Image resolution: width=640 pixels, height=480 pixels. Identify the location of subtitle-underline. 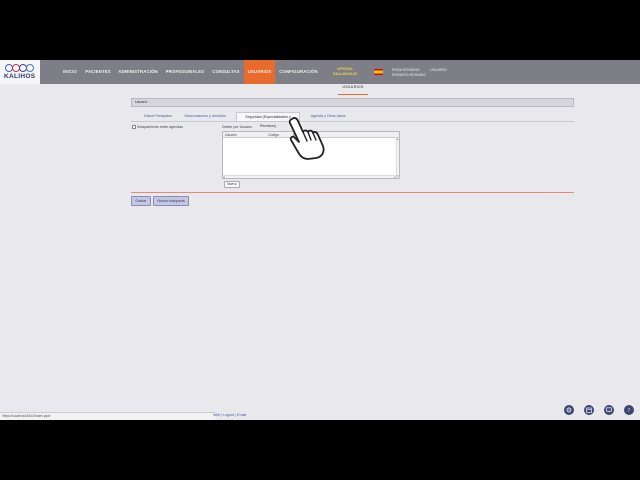
(353, 94).